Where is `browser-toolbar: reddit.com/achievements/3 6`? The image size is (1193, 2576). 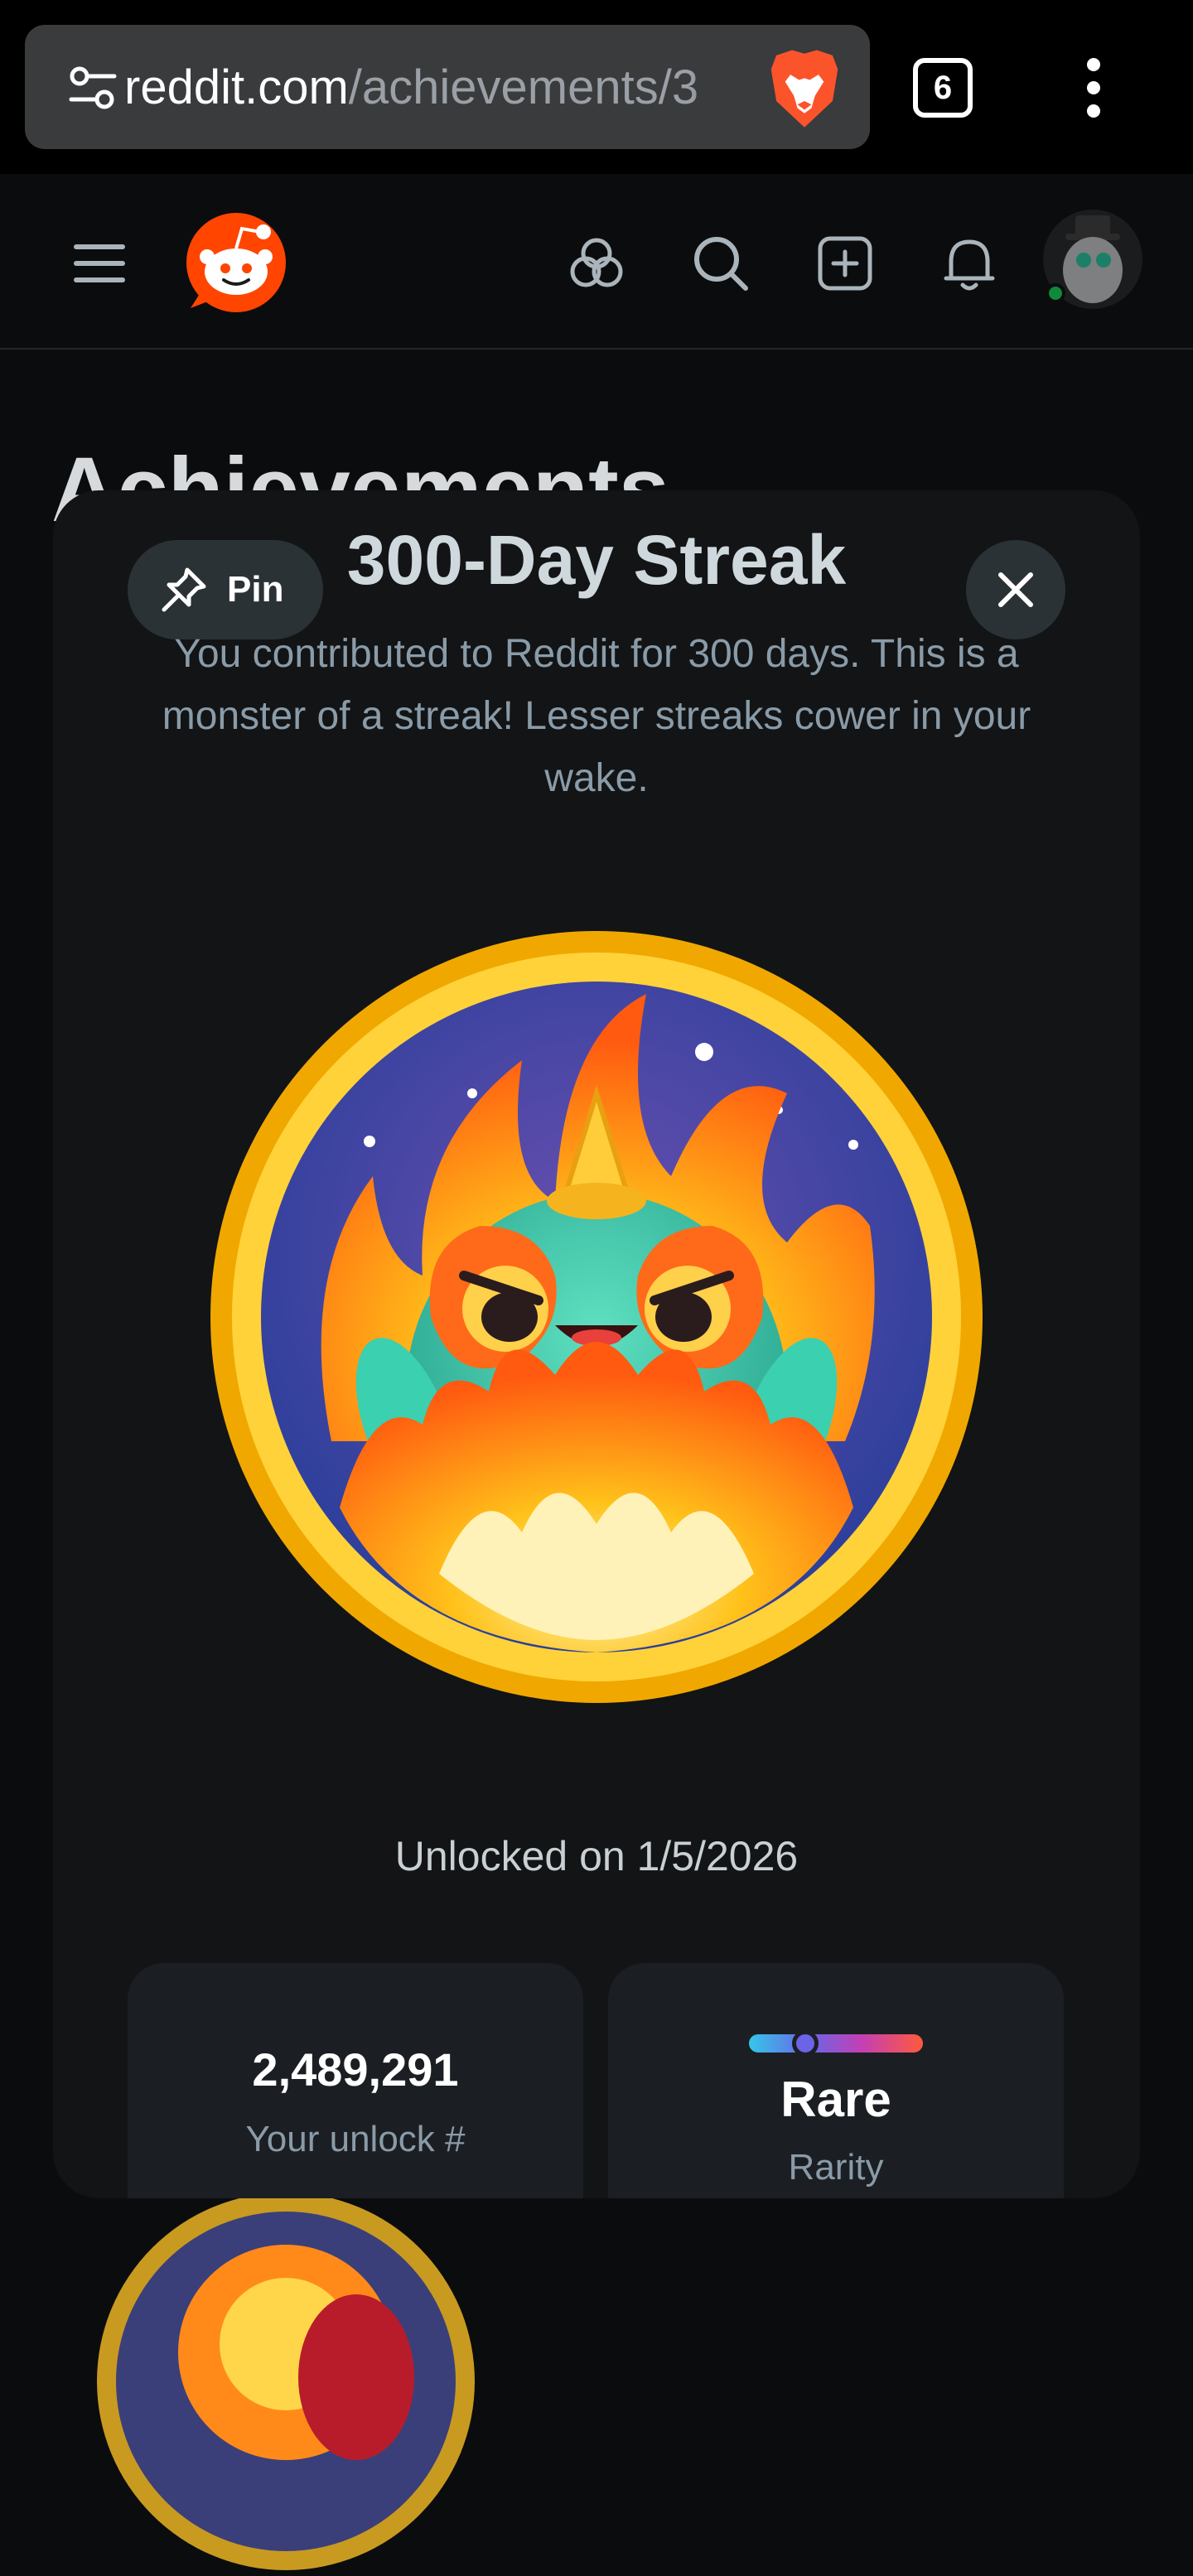 browser-toolbar: reddit.com/achievements/3 6 is located at coordinates (596, 87).